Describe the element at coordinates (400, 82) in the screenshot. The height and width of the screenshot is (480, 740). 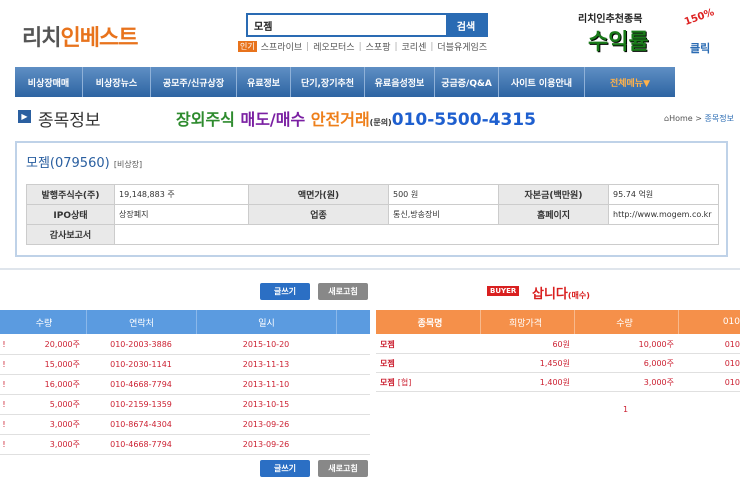
I see `nav-item: 유료음성정보` at that location.